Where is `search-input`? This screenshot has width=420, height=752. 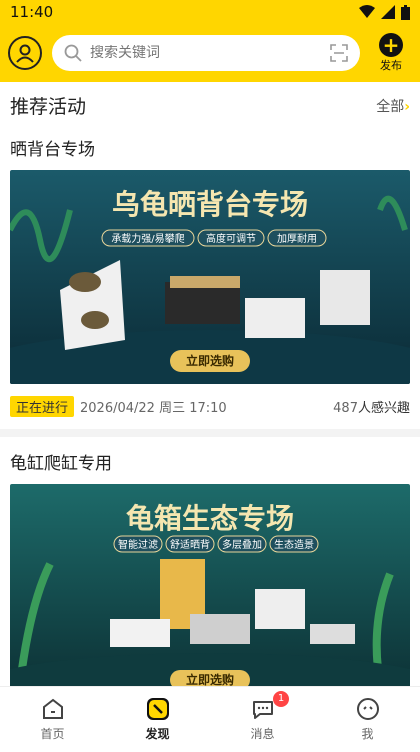
search-input is located at coordinates (206, 53).